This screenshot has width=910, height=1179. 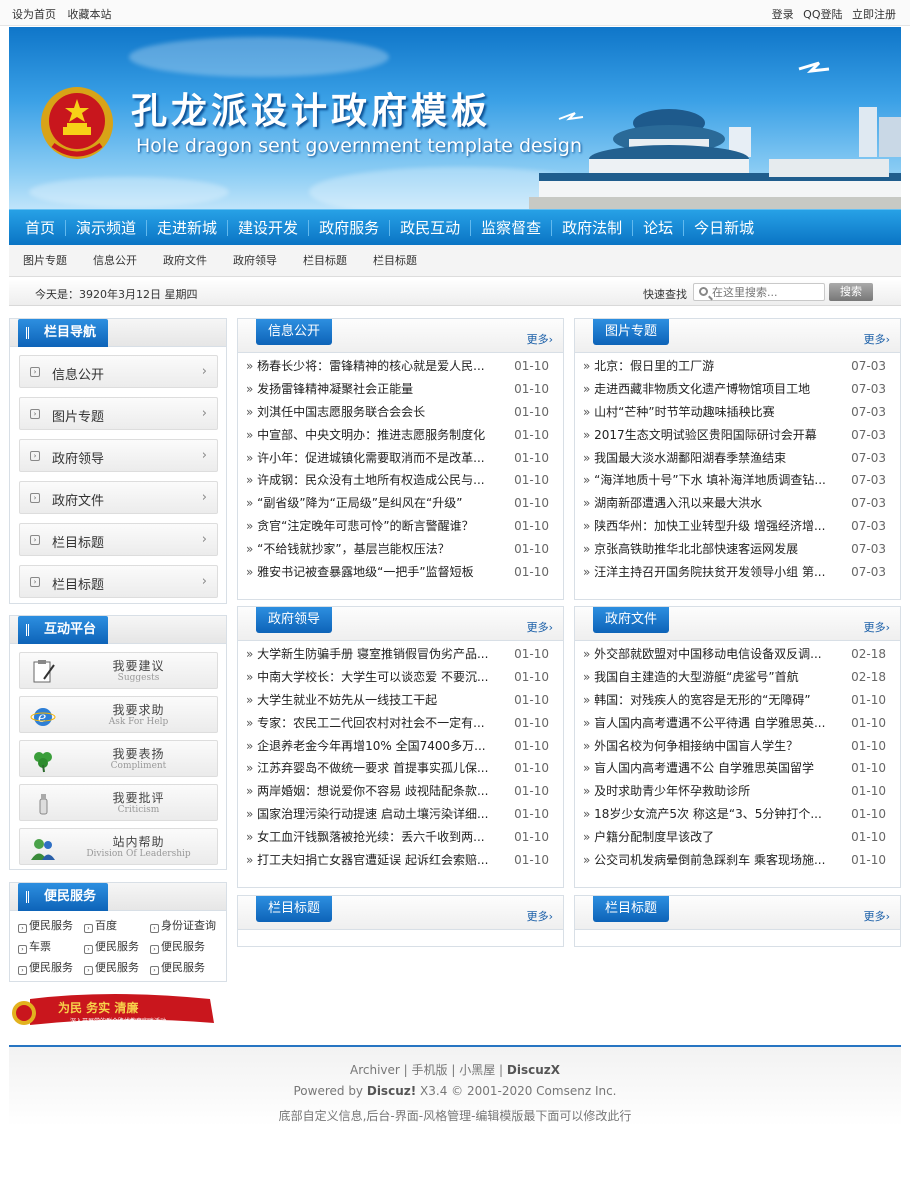 I want to click on list-item: 发扬雷锋精神凝聚社会正能量 01-10, so click(x=400, y=389).